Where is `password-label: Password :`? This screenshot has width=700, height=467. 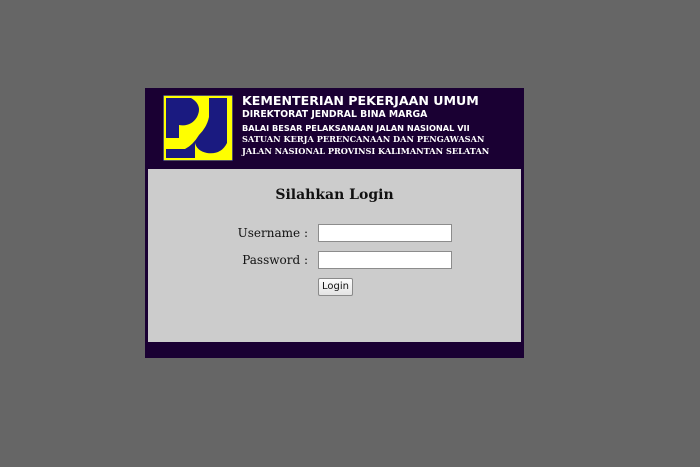
password-label: Password : is located at coordinates (275, 260).